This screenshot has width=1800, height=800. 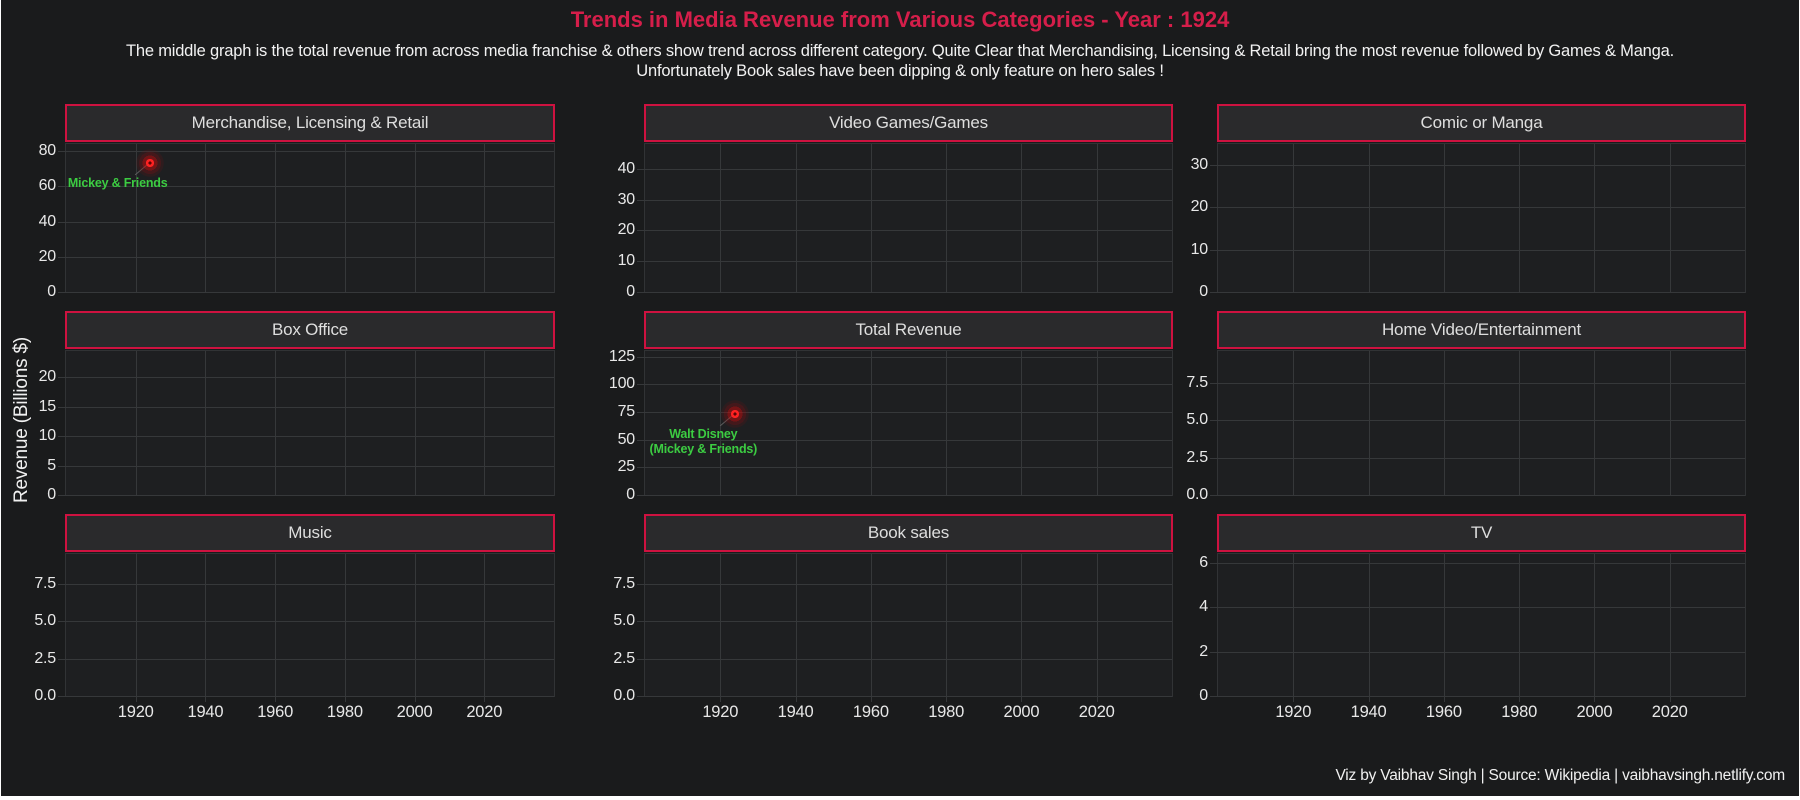 I want to click on y-tick-label: 60, so click(x=47, y=186).